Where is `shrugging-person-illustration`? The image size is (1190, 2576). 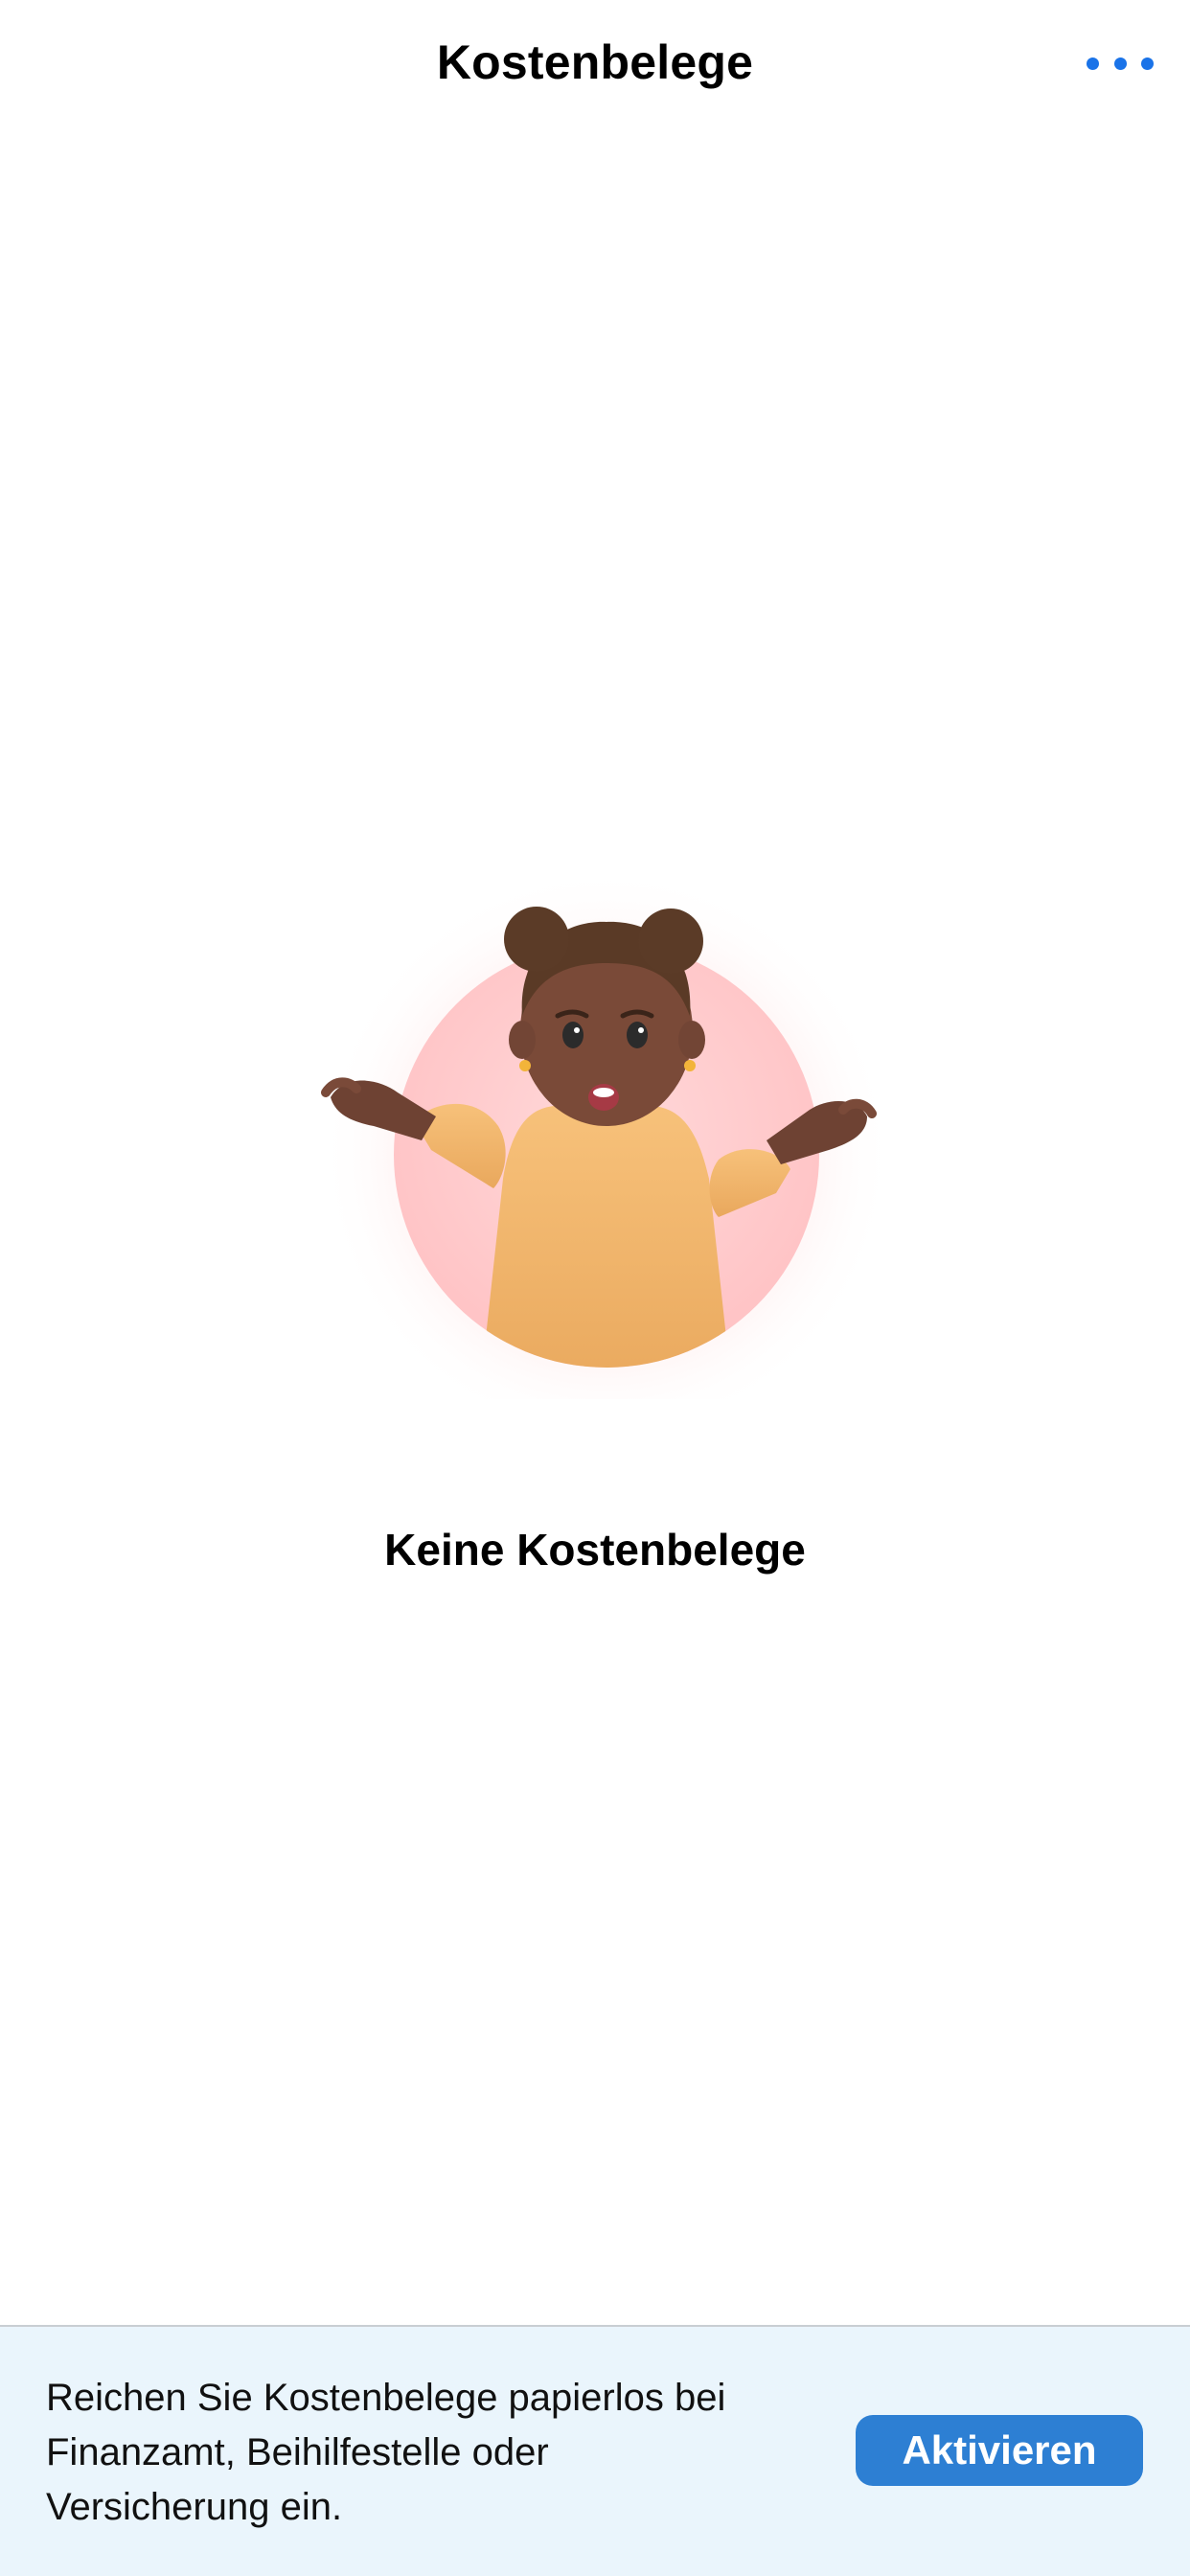
shrugging-person-illustration is located at coordinates (600, 1133).